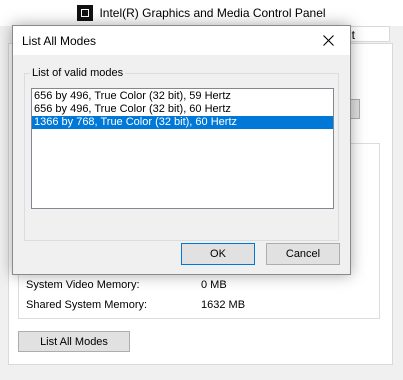 The width and height of the screenshot is (403, 380). I want to click on cancel-button: Cancel, so click(303, 254).